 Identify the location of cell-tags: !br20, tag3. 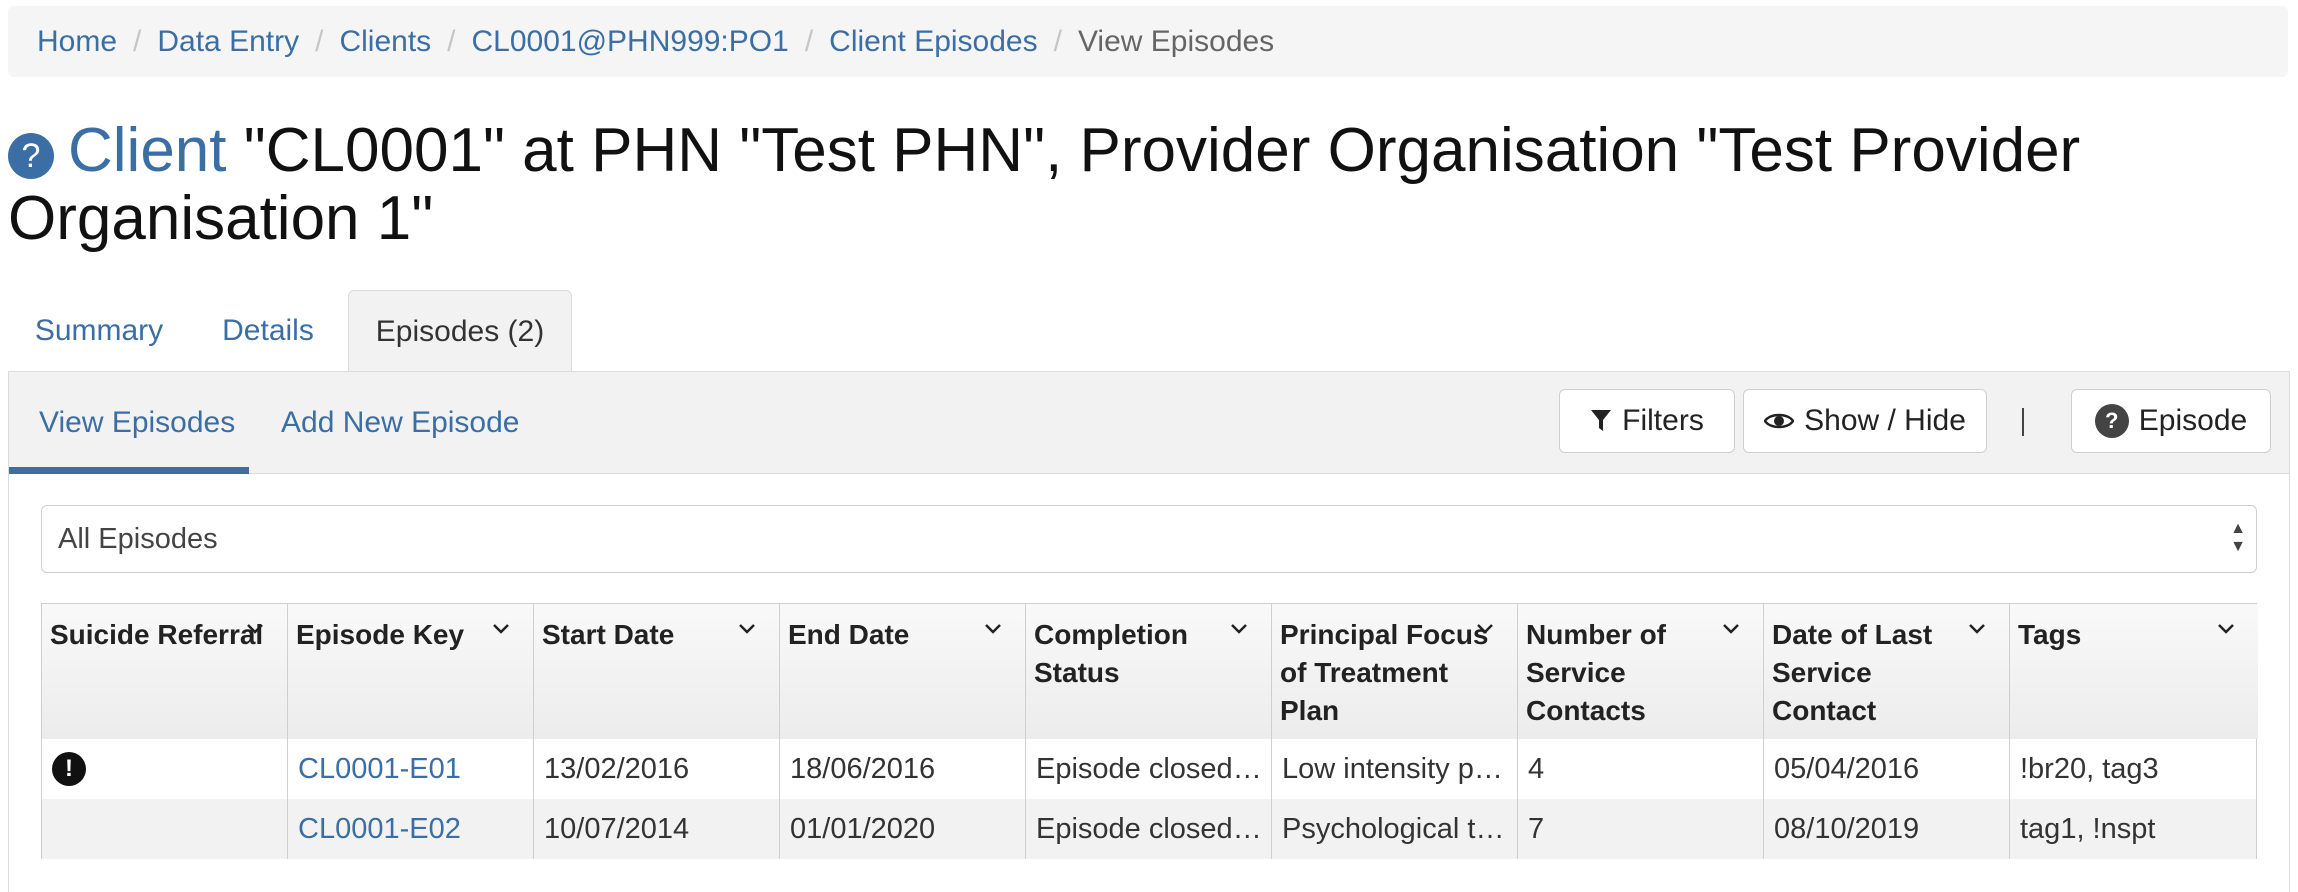
(2089, 768).